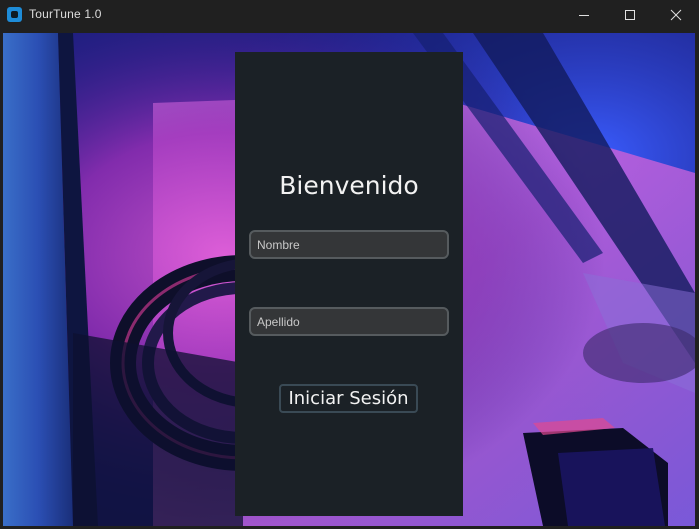 The height and width of the screenshot is (529, 699). What do you see at coordinates (349, 321) in the screenshot?
I see `last-name-input` at bounding box center [349, 321].